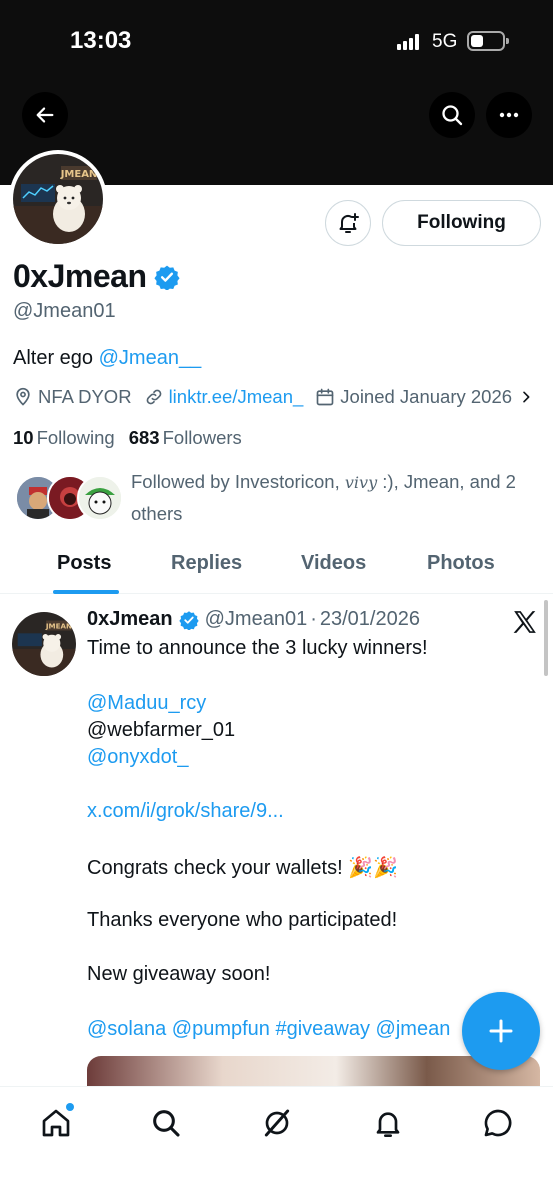  I want to click on display-name: 0xJmean, so click(97, 276).